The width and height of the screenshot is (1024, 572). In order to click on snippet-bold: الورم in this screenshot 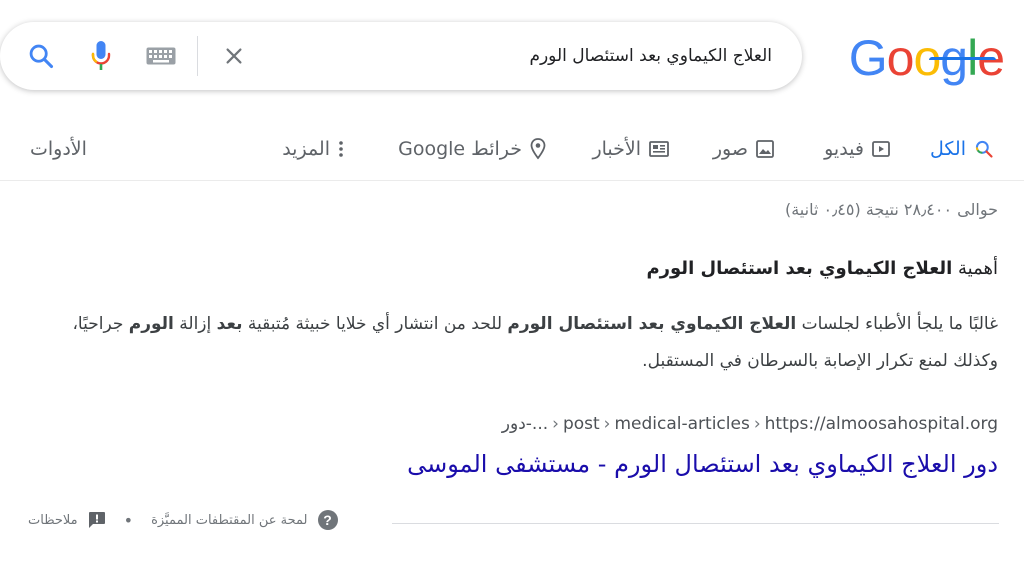, I will do `click(151, 324)`.